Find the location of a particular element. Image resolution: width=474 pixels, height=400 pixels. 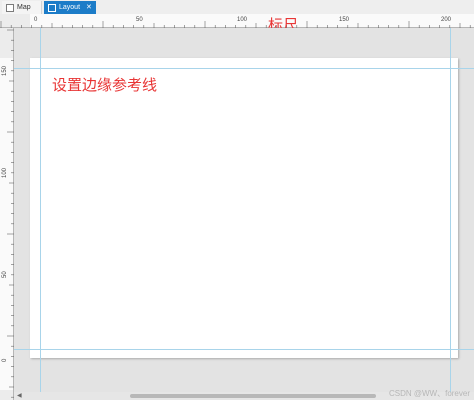

tab-layout-label: Layout is located at coordinates (70, 7).